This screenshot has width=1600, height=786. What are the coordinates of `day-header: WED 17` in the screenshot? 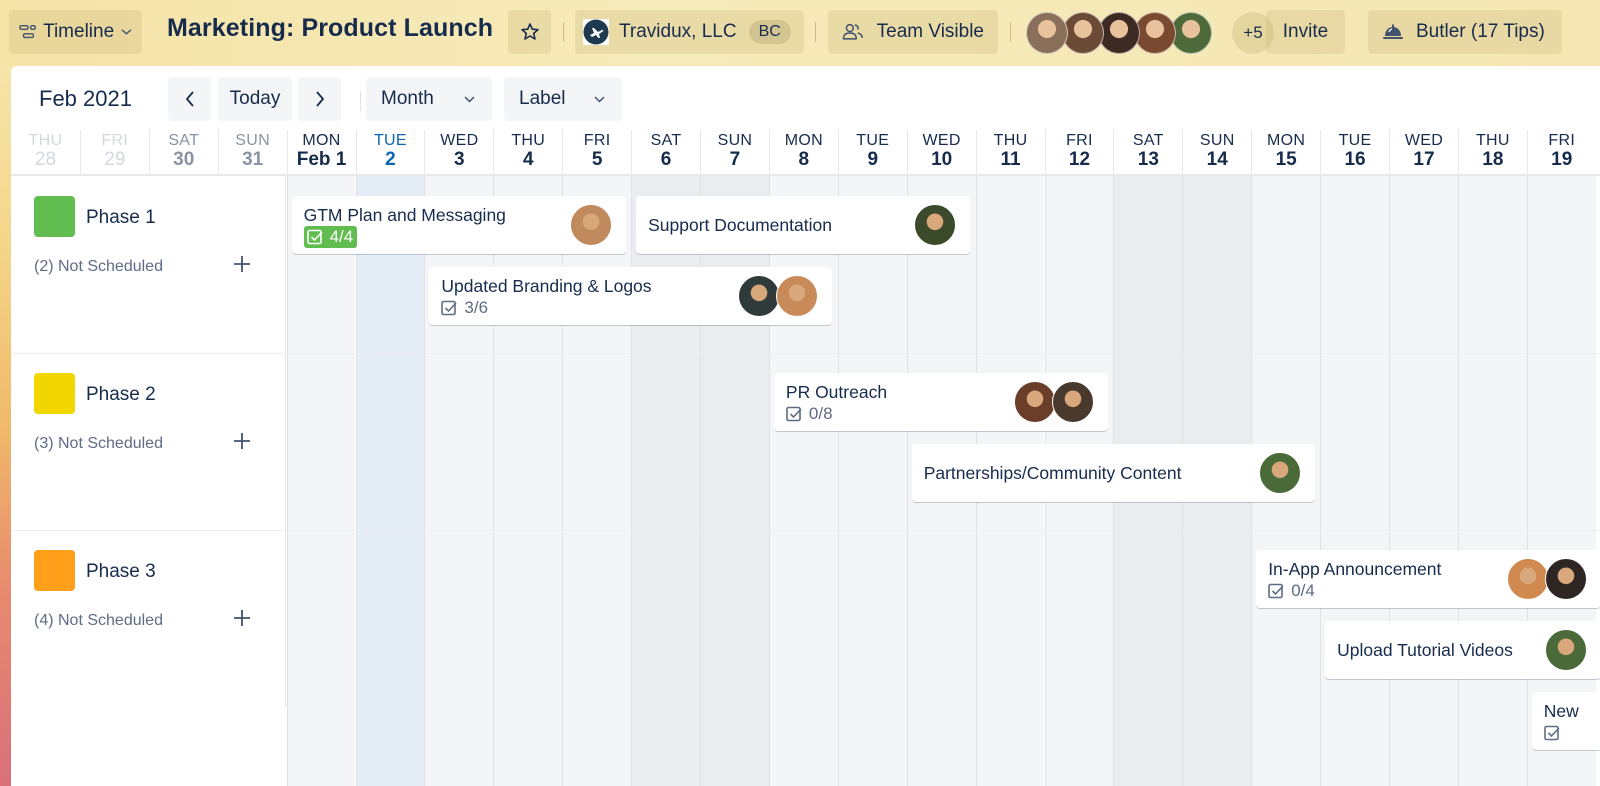 It's located at (1423, 152).